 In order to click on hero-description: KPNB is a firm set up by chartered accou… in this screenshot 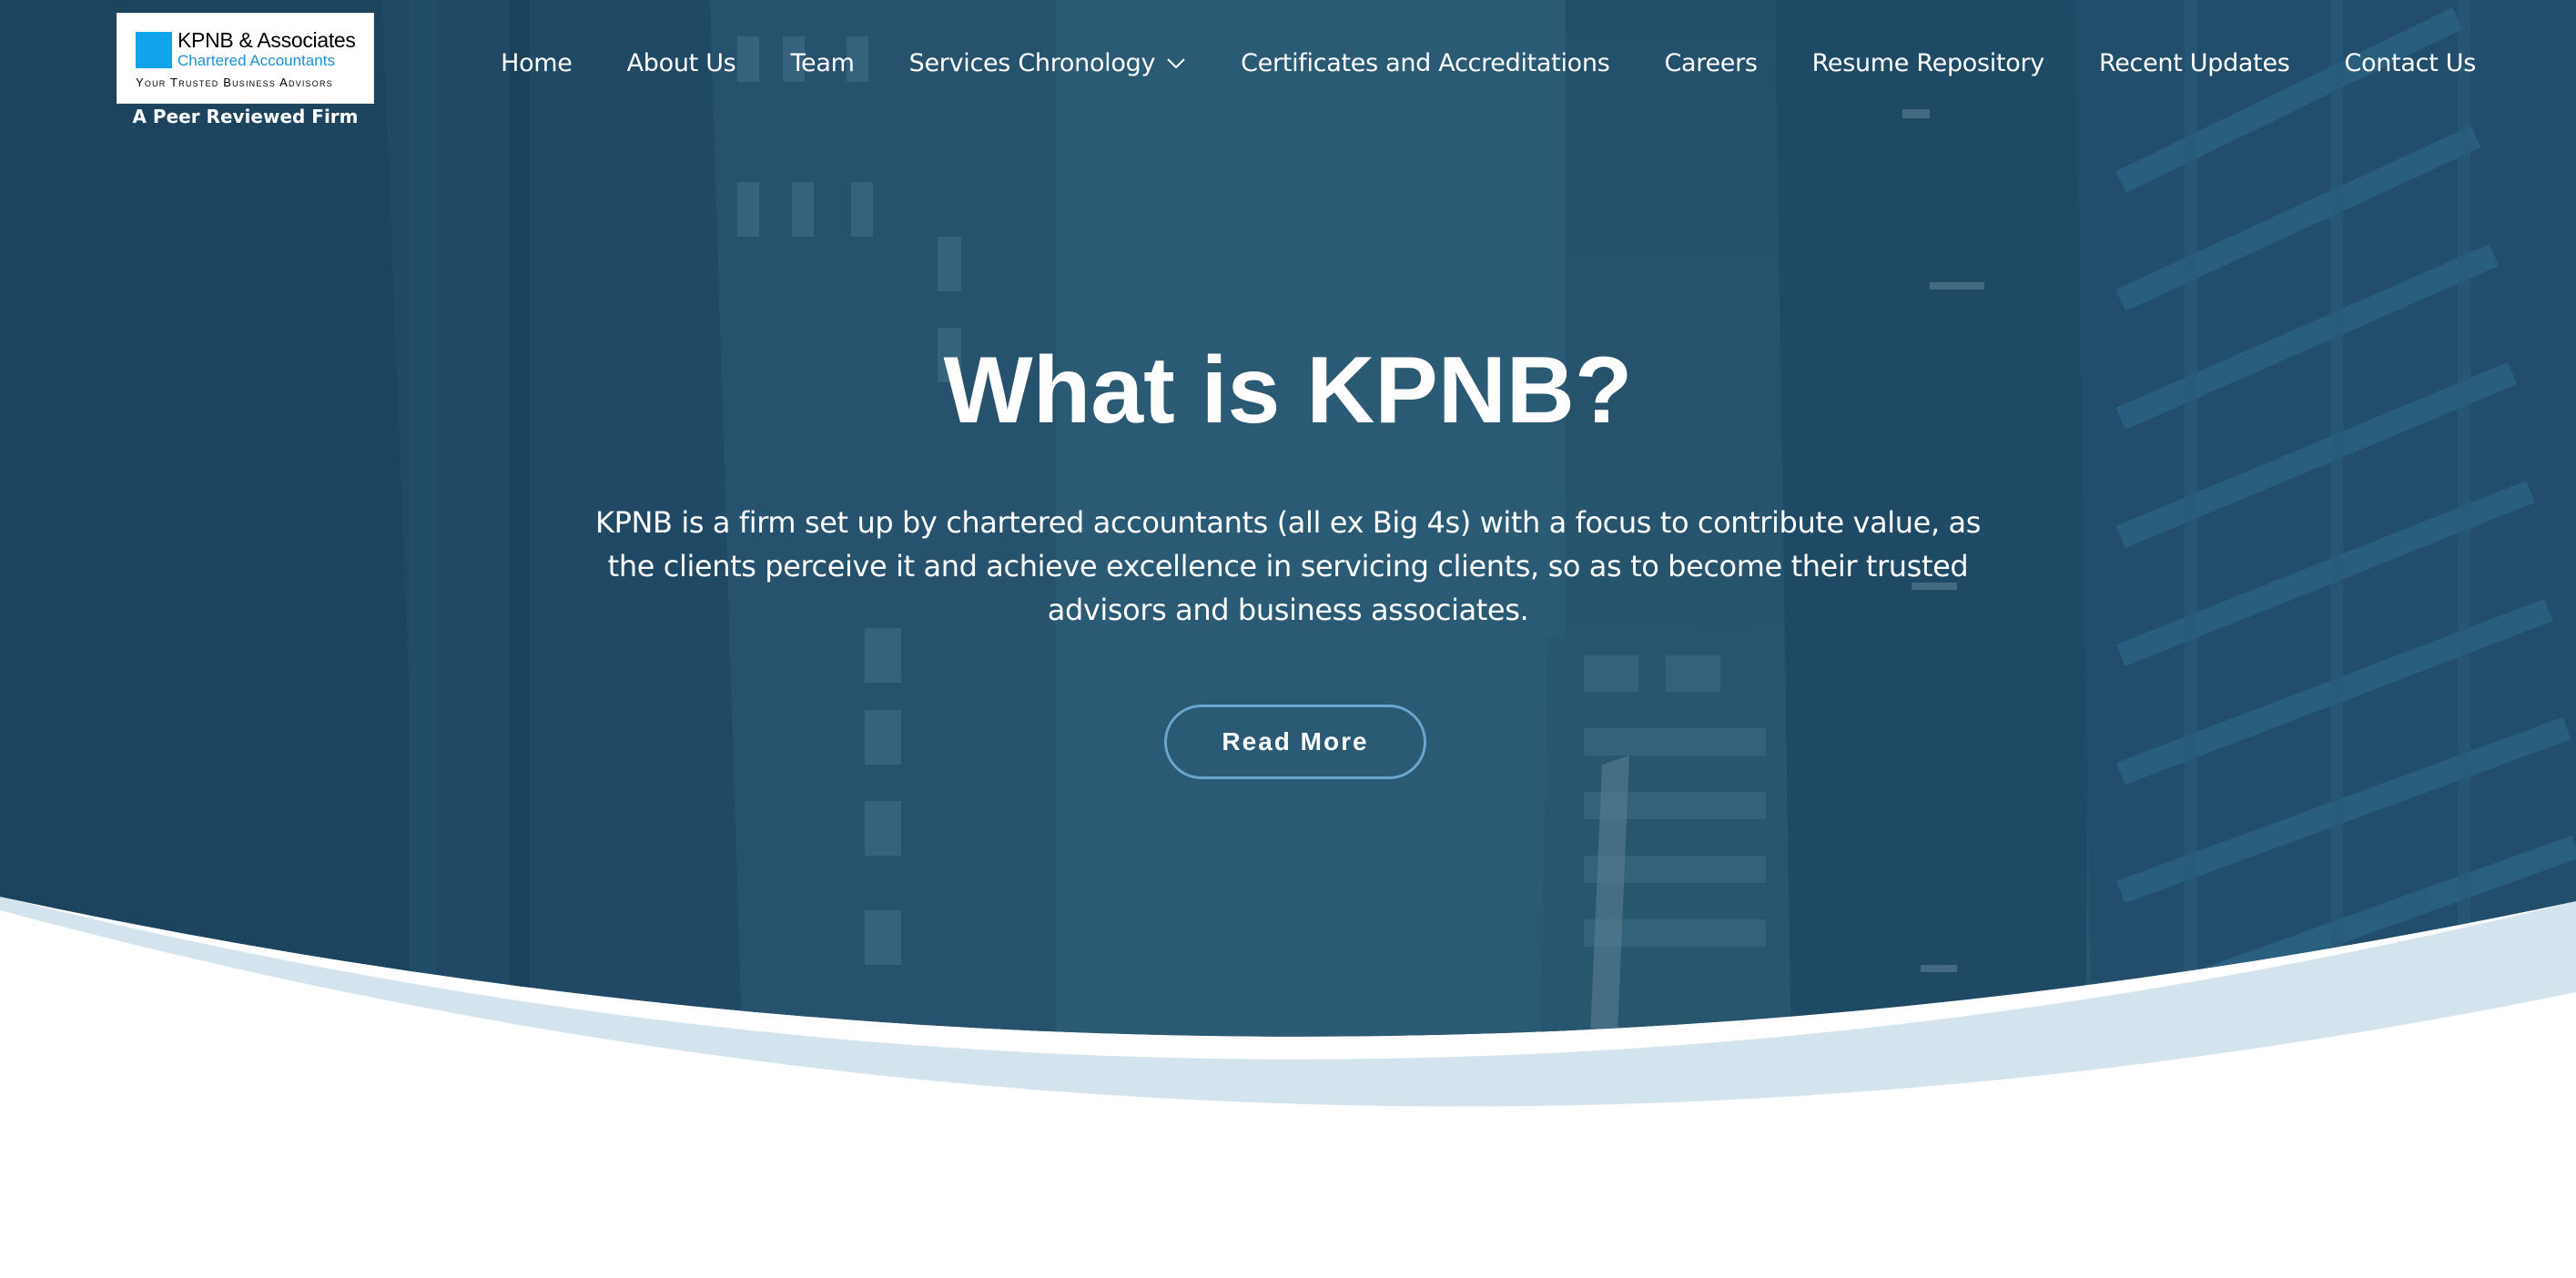, I will do `click(1288, 566)`.